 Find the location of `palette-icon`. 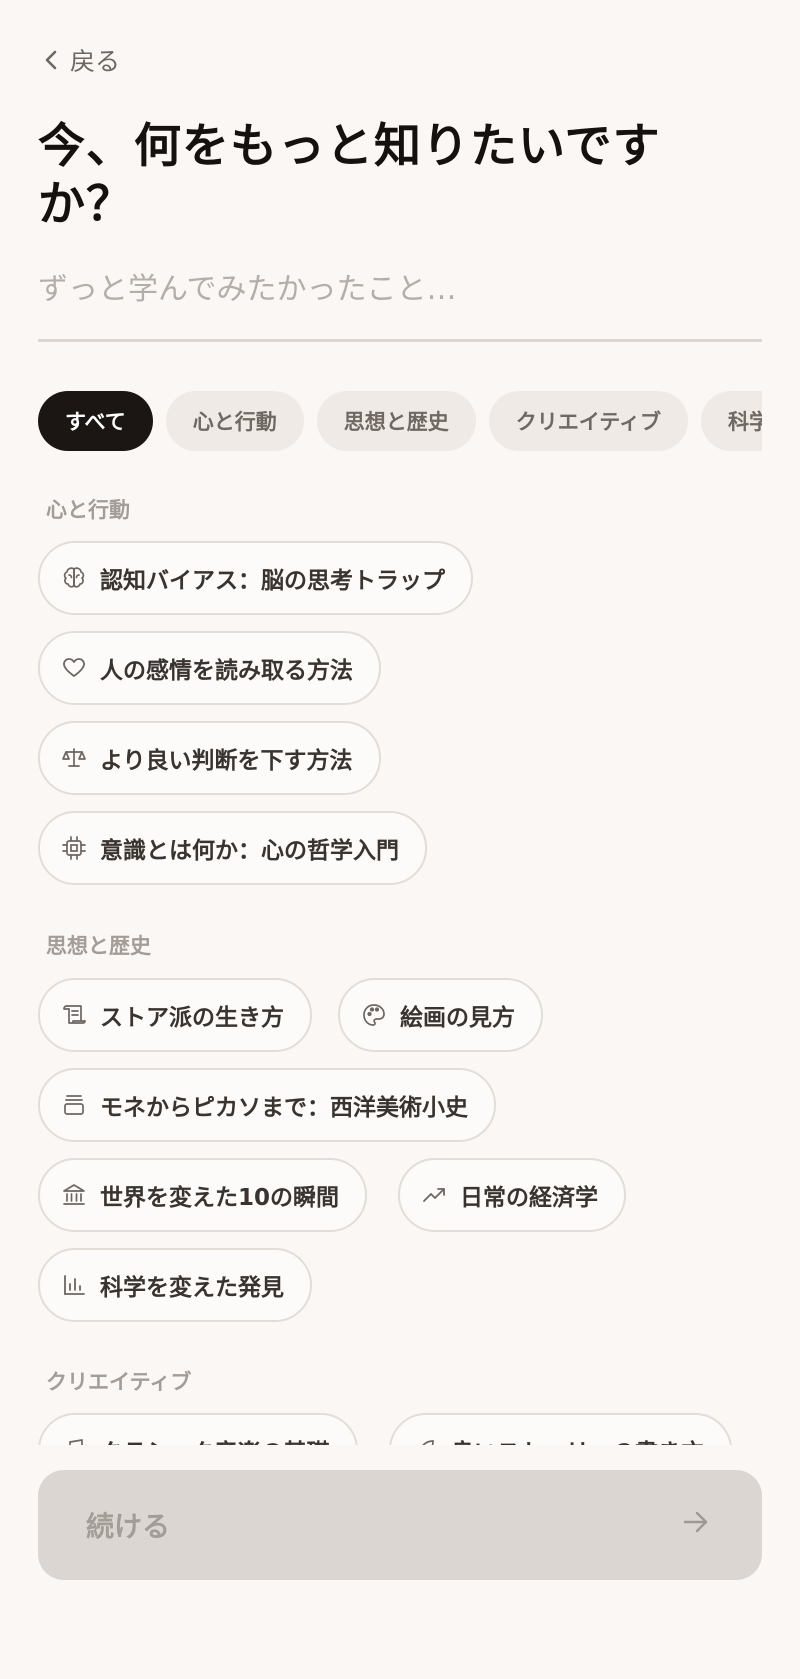

palette-icon is located at coordinates (374, 1015).